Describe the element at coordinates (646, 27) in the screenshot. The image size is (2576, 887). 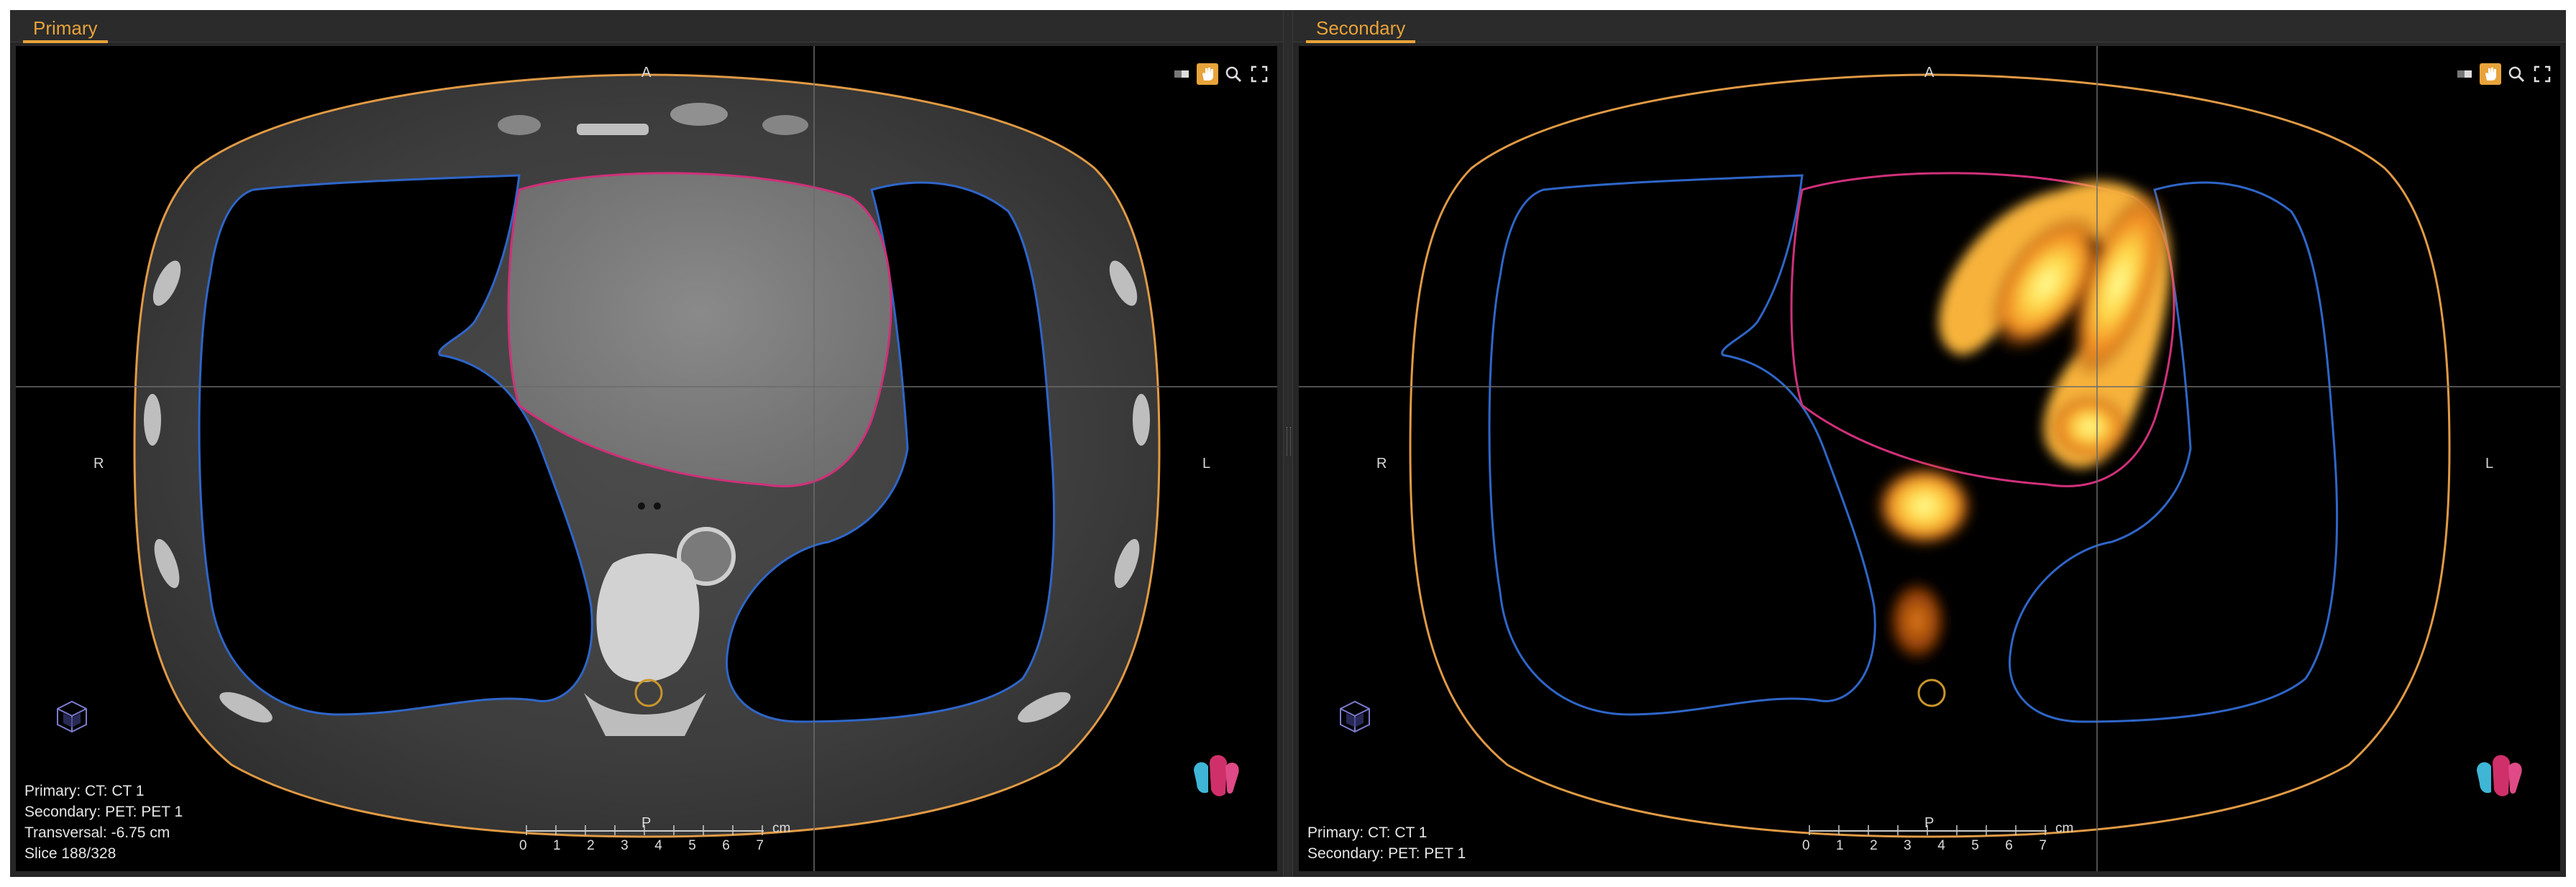
I see `primary-tabbar: Primary` at that location.